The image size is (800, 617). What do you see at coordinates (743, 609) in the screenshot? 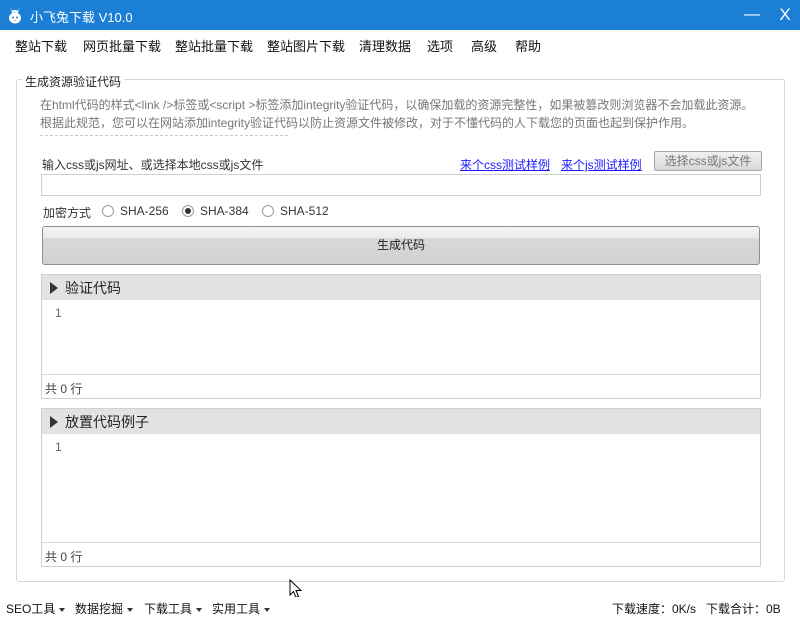
I see `download-total: 下载合计：0B` at bounding box center [743, 609].